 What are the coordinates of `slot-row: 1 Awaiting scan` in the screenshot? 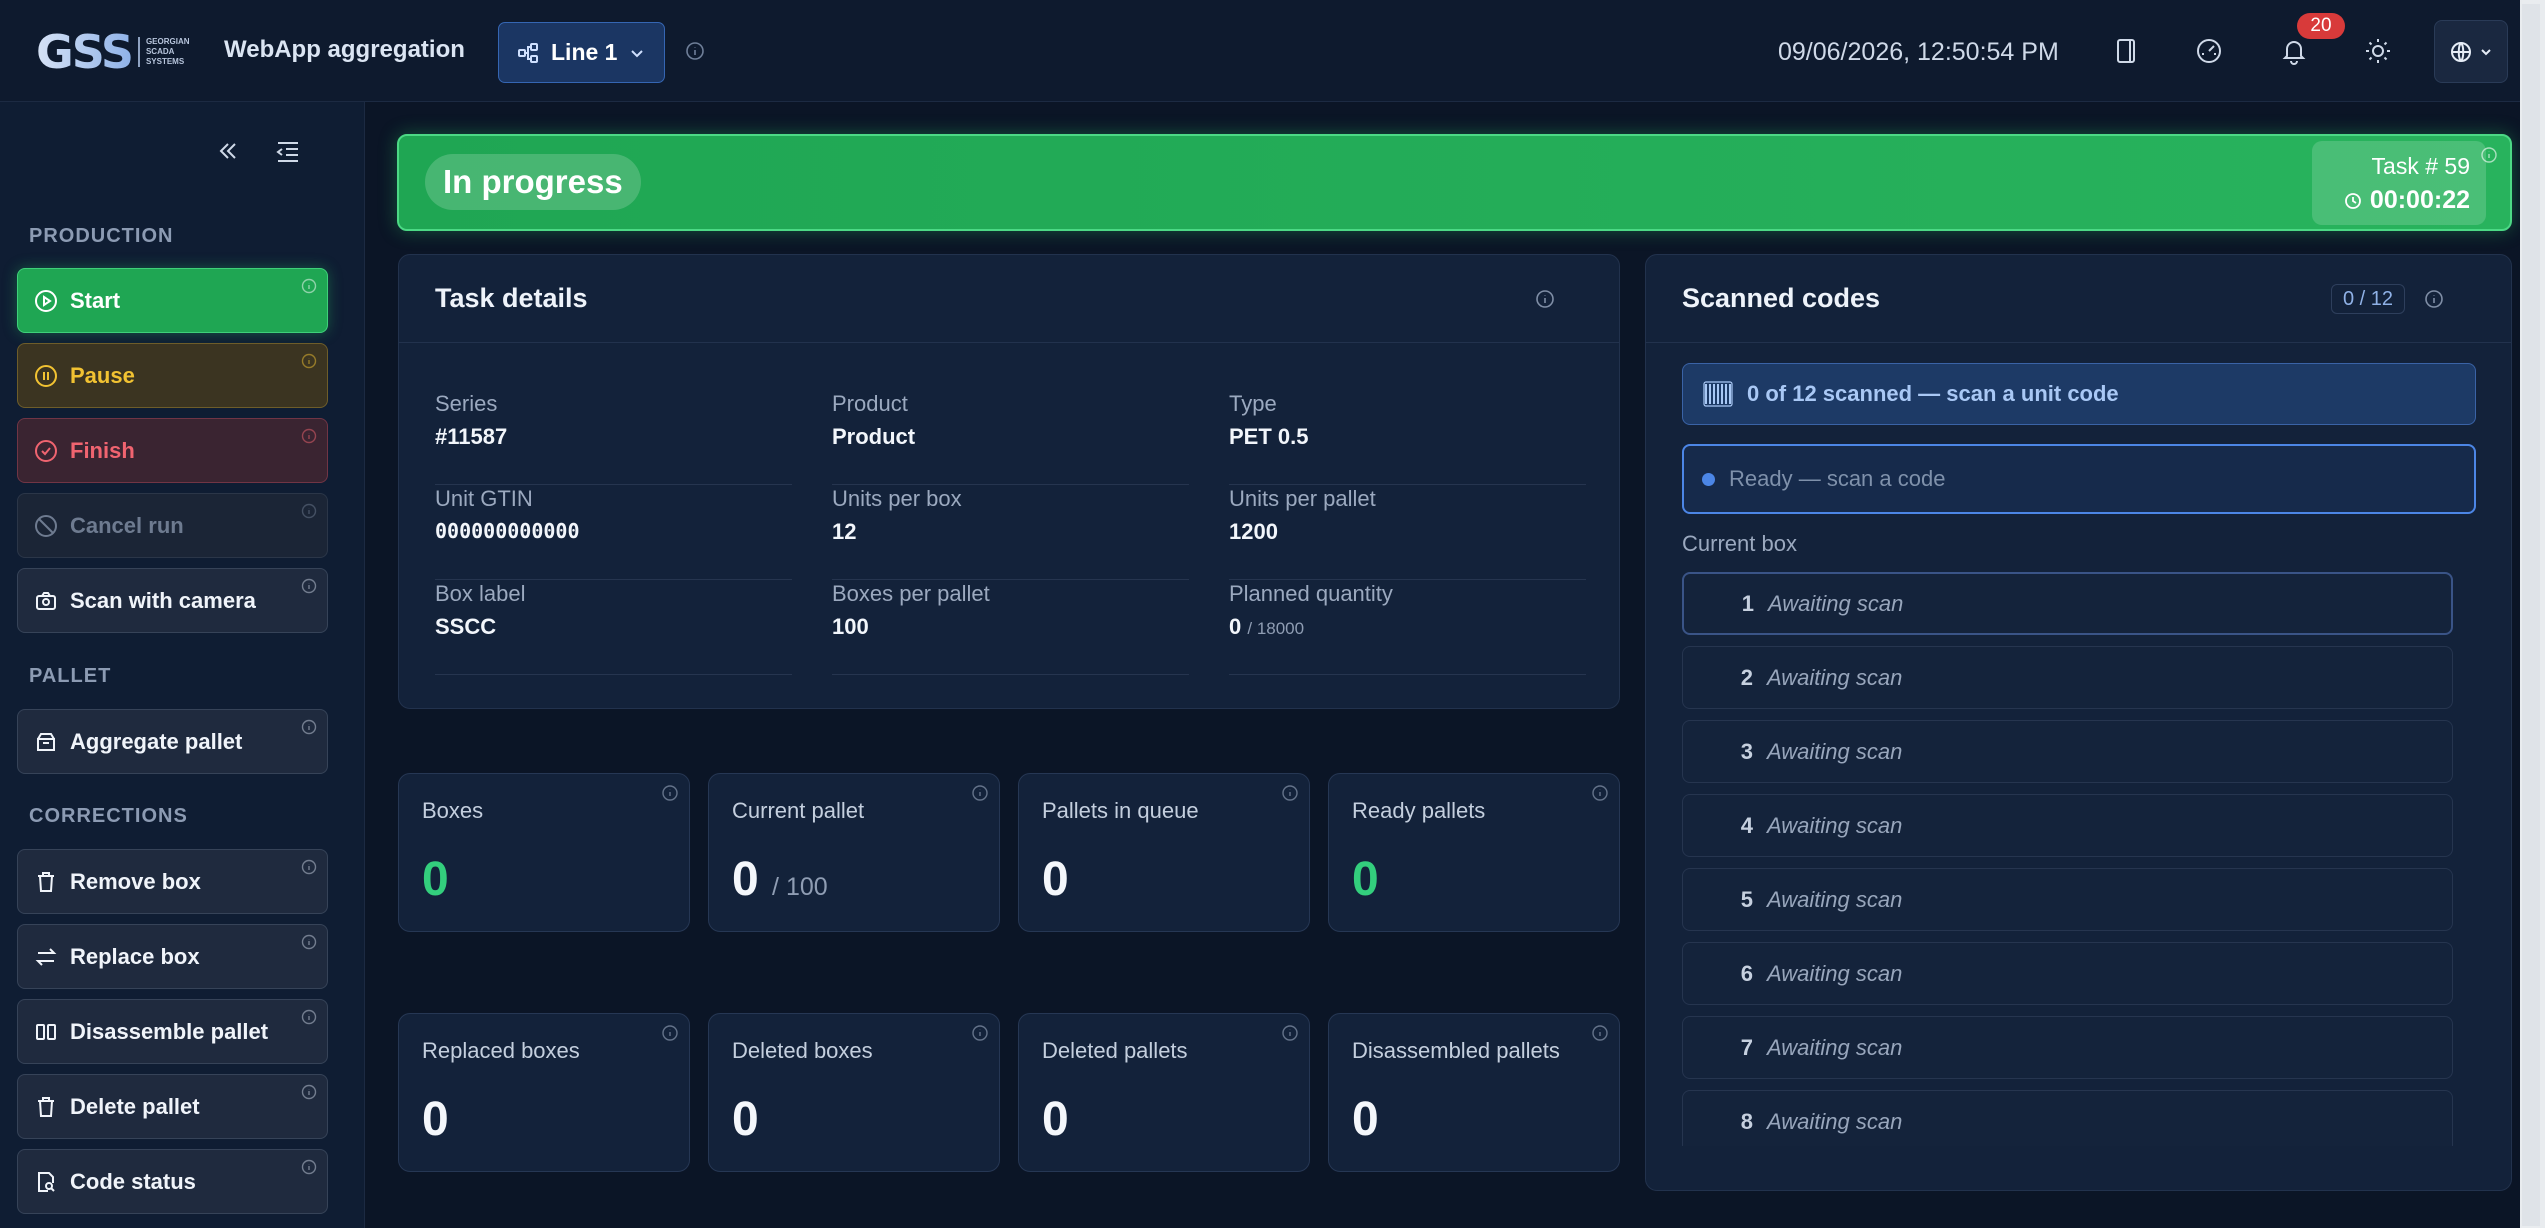 It's located at (2067, 603).